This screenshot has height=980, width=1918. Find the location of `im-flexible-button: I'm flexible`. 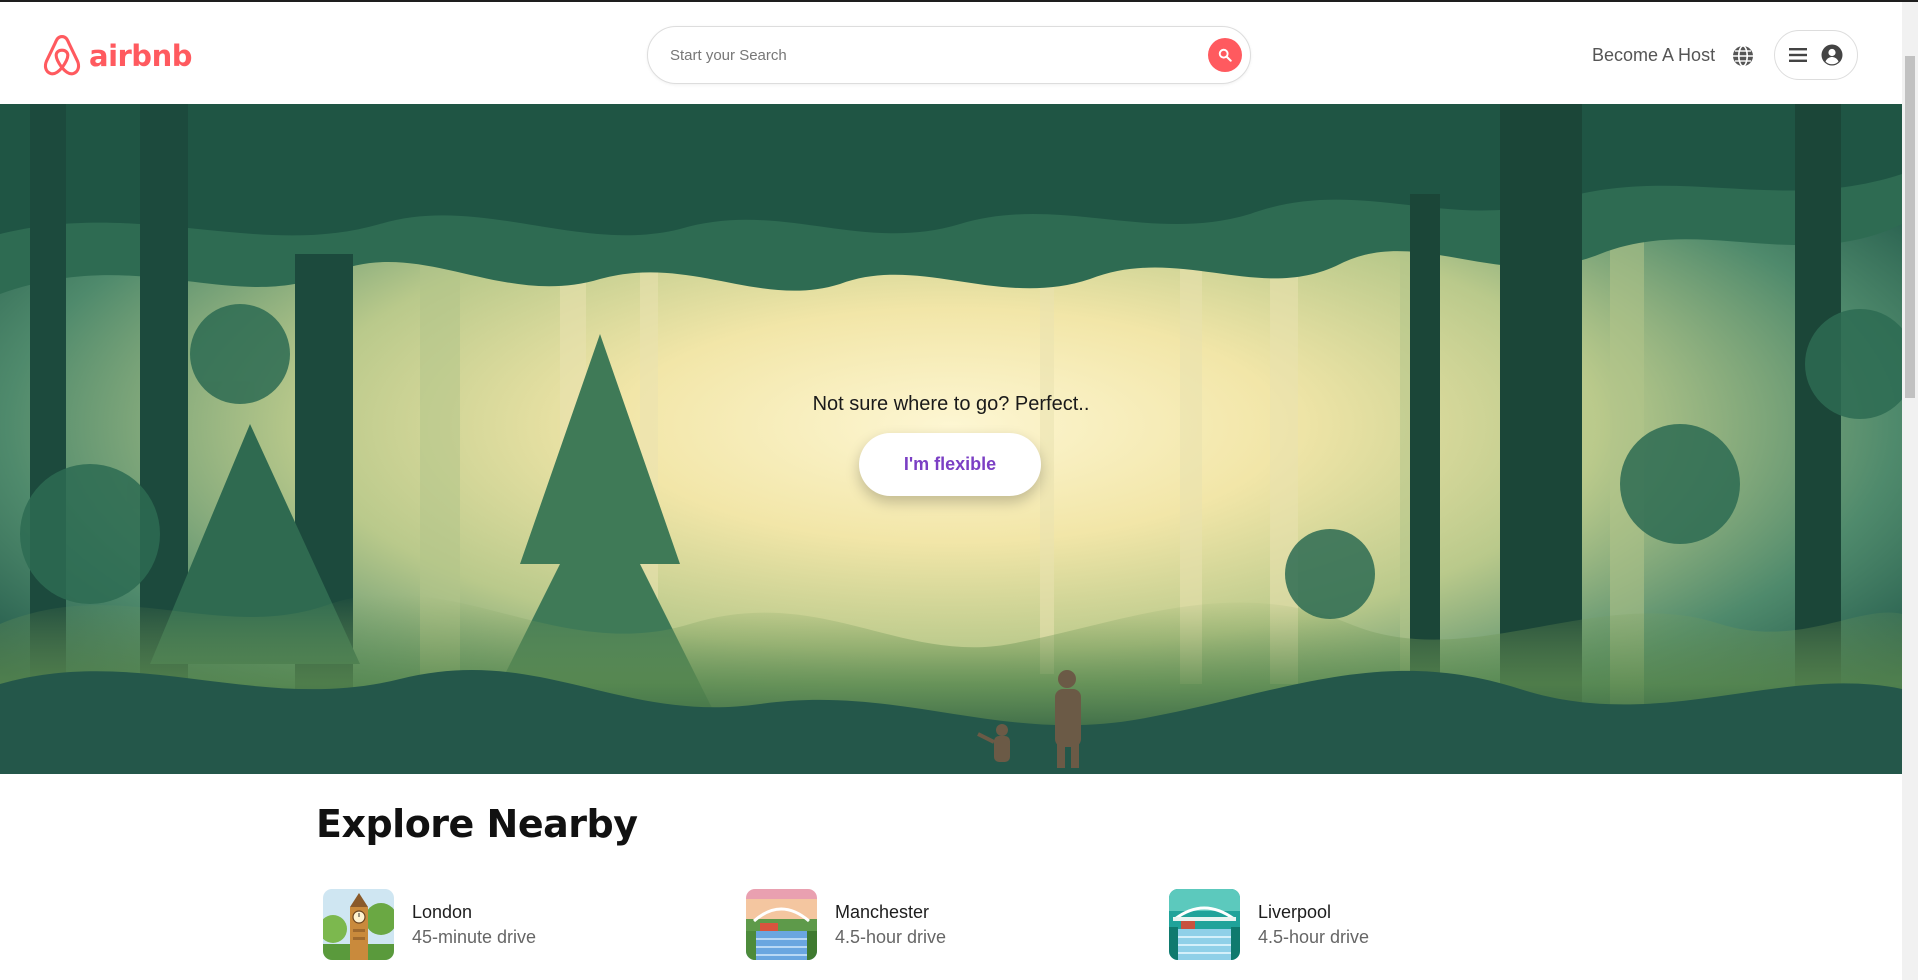

im-flexible-button: I'm flexible is located at coordinates (950, 464).